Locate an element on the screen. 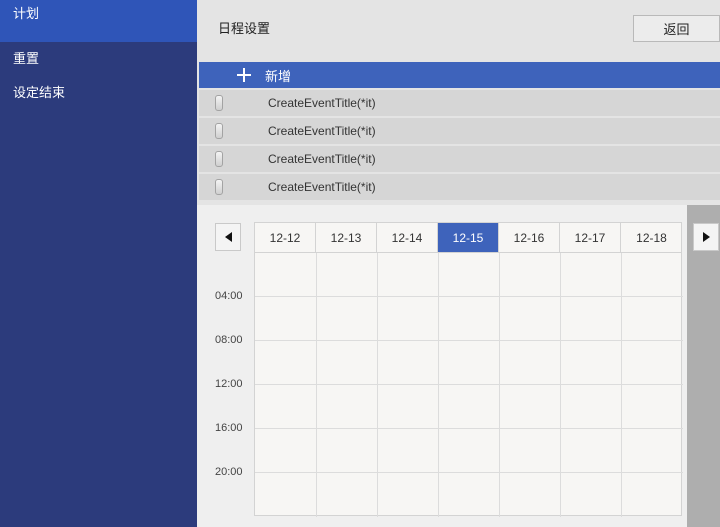 This screenshot has width=720, height=527. next-week-button is located at coordinates (706, 237).